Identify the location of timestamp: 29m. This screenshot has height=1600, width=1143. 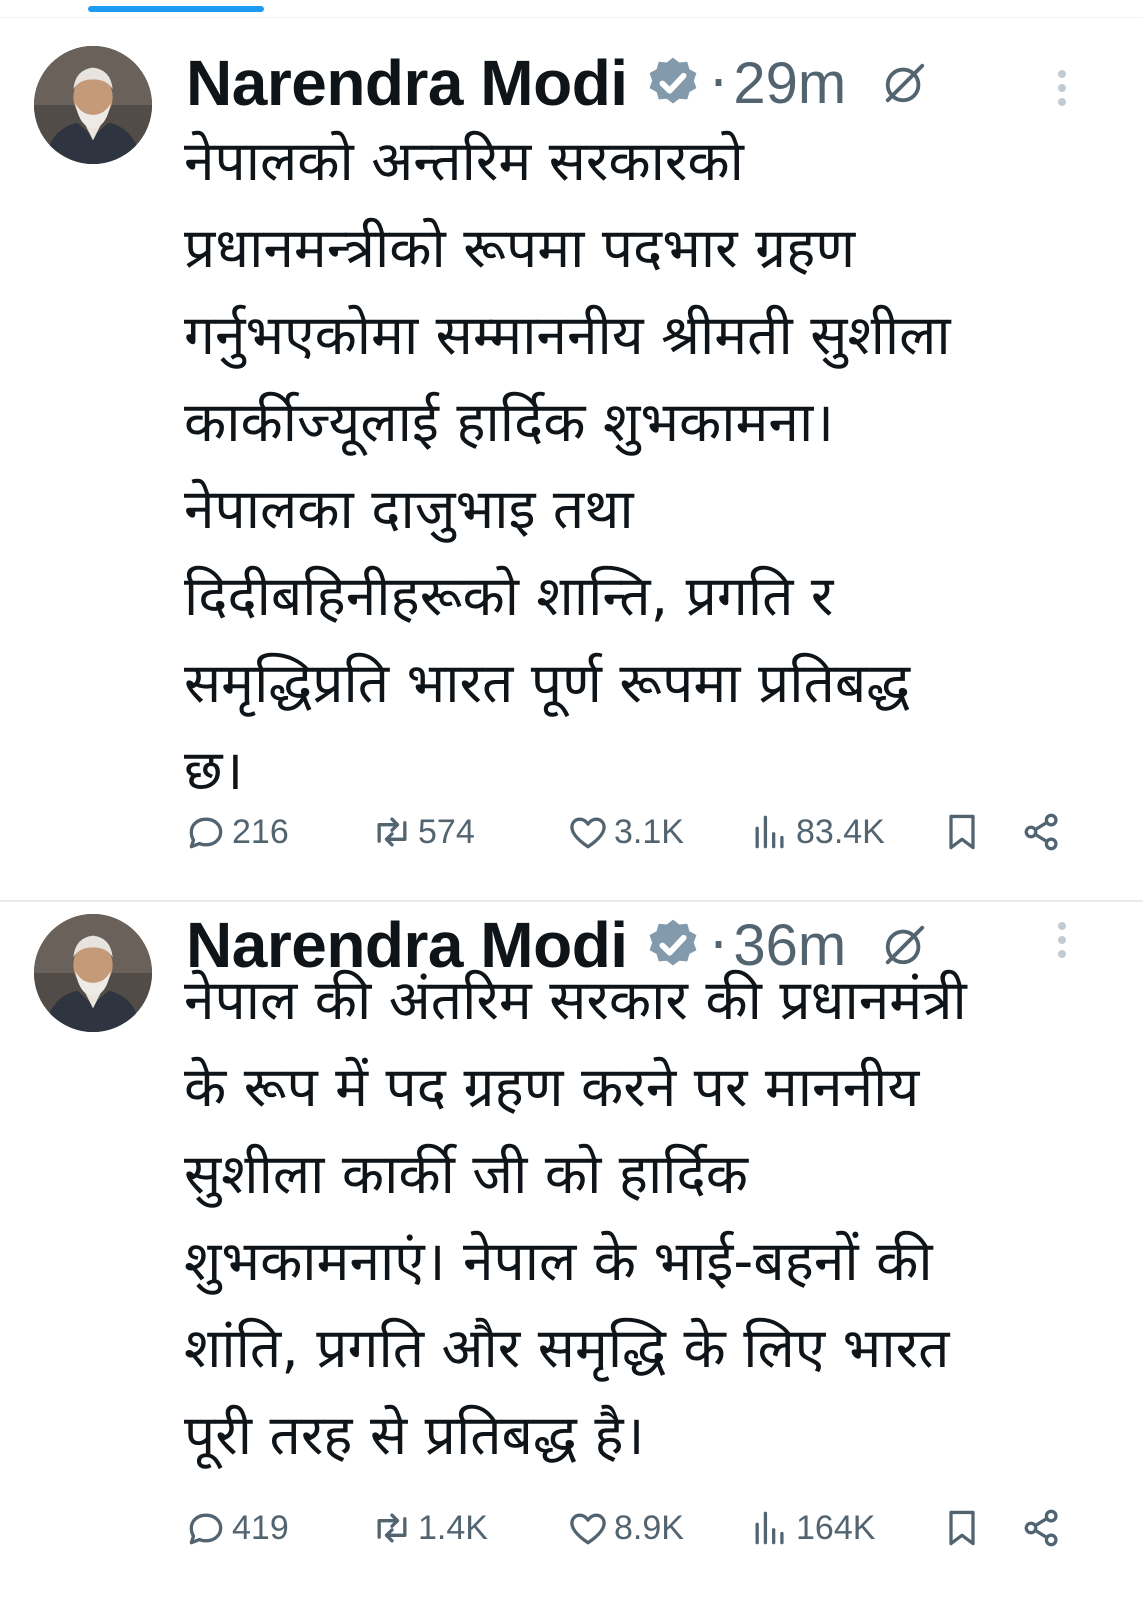
(789, 83).